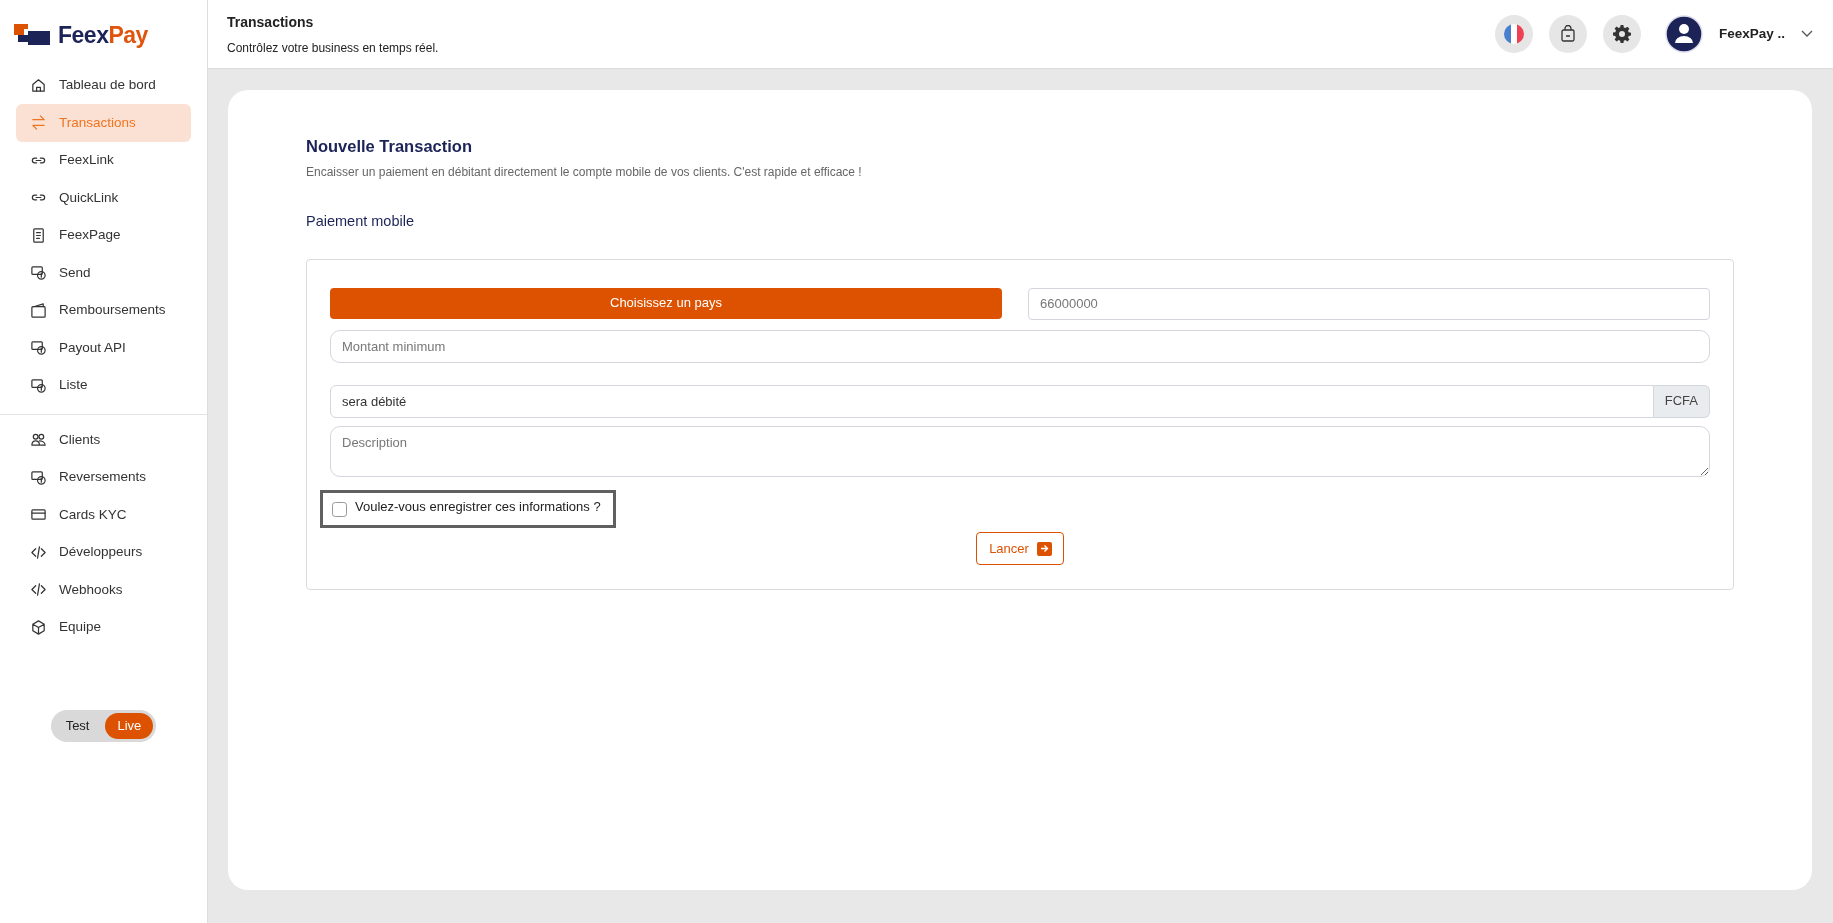 This screenshot has width=1833, height=923. Describe the element at coordinates (32, 35) in the screenshot. I see `logo-icon` at that location.